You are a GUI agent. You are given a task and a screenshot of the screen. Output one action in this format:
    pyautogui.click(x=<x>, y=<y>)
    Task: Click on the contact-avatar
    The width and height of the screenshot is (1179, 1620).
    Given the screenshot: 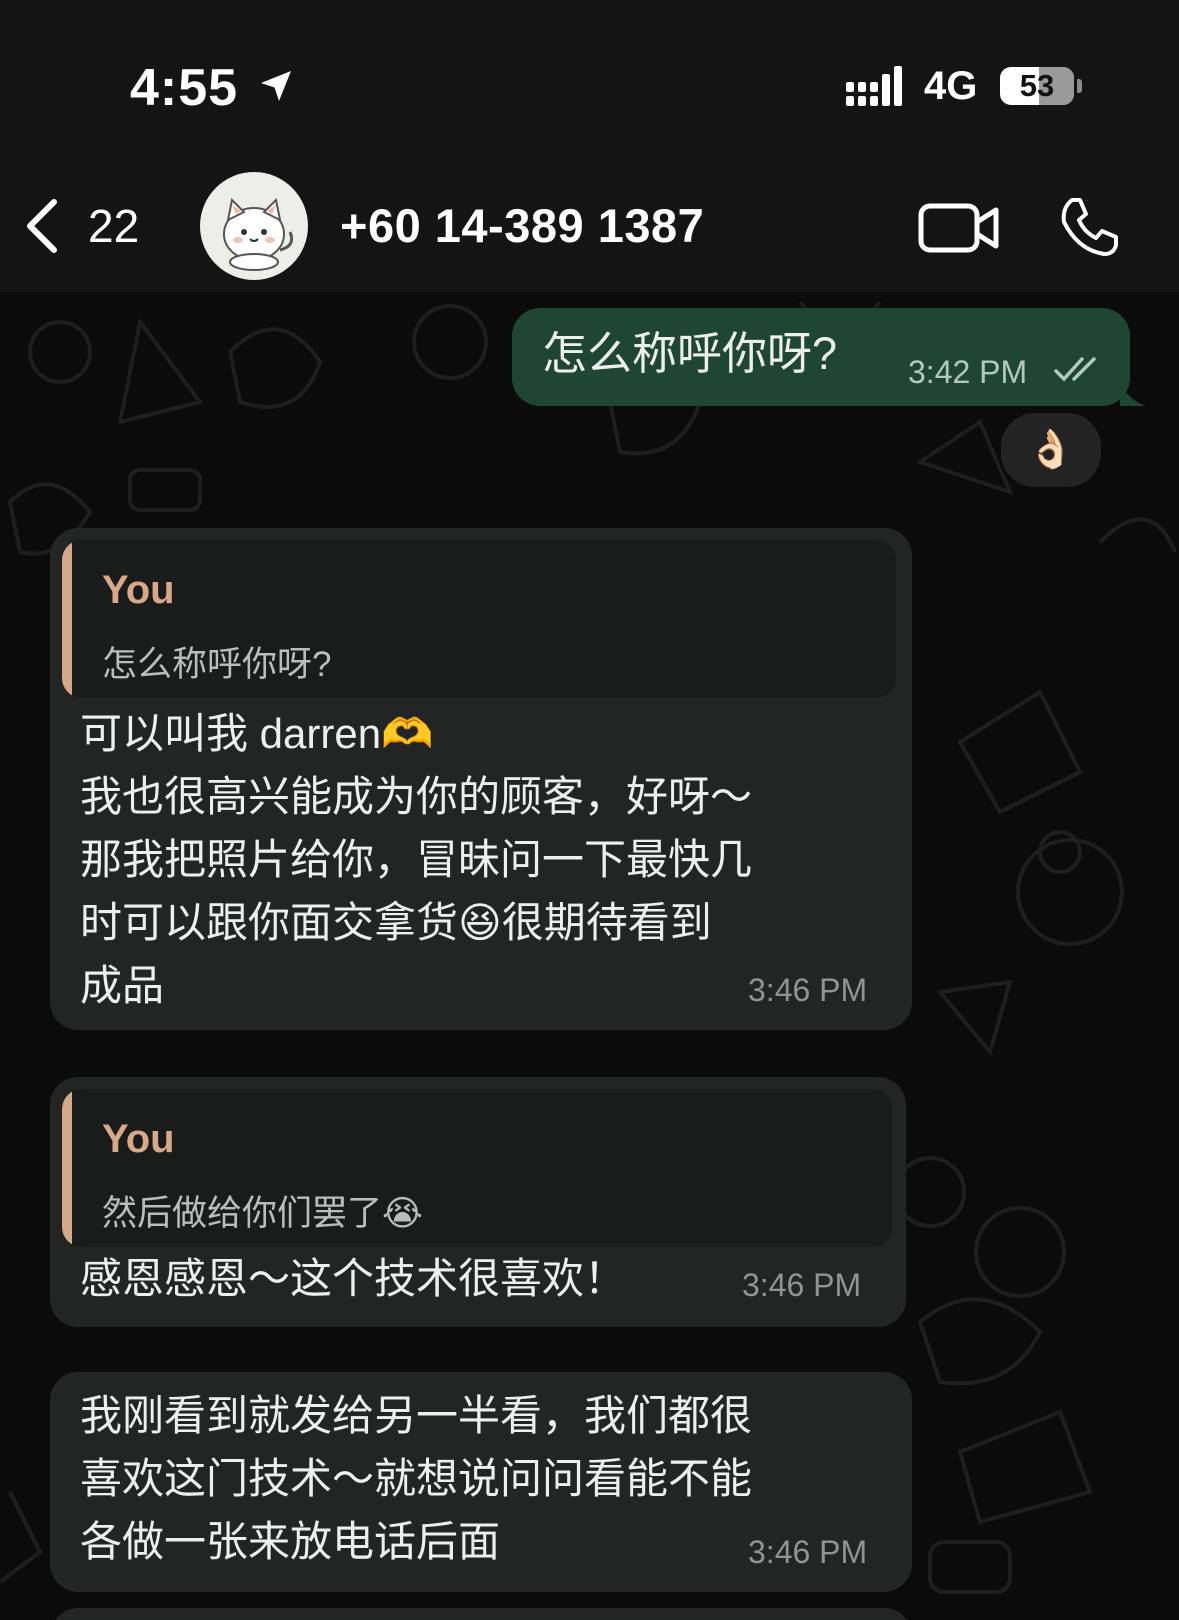 What is the action you would take?
    pyautogui.click(x=254, y=226)
    